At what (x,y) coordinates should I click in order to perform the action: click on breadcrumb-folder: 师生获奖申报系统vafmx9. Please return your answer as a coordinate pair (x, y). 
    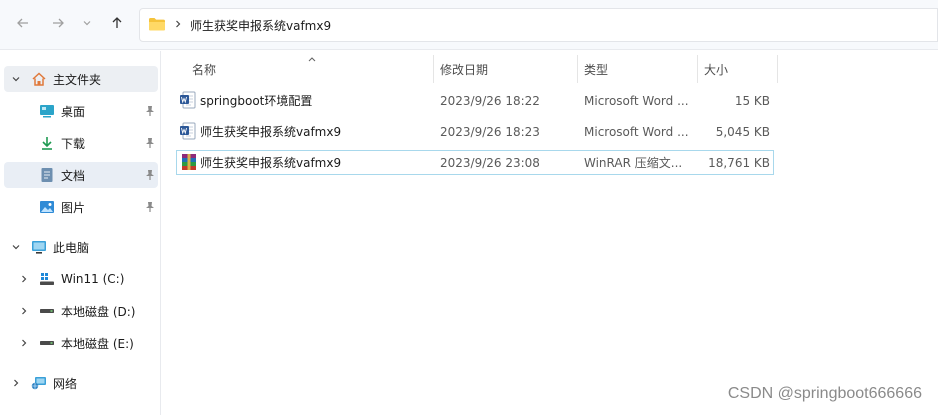
    Looking at the image, I should click on (260, 25).